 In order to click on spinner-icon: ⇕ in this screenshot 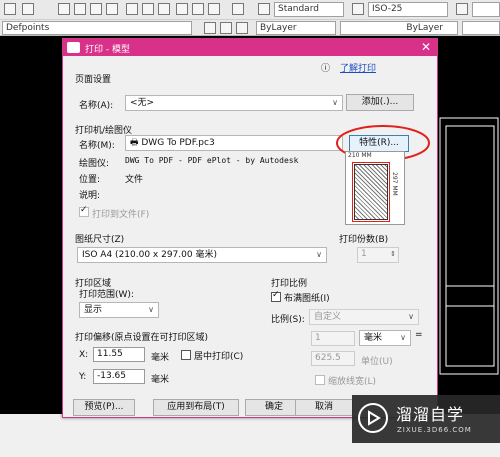, I will do `click(393, 254)`.